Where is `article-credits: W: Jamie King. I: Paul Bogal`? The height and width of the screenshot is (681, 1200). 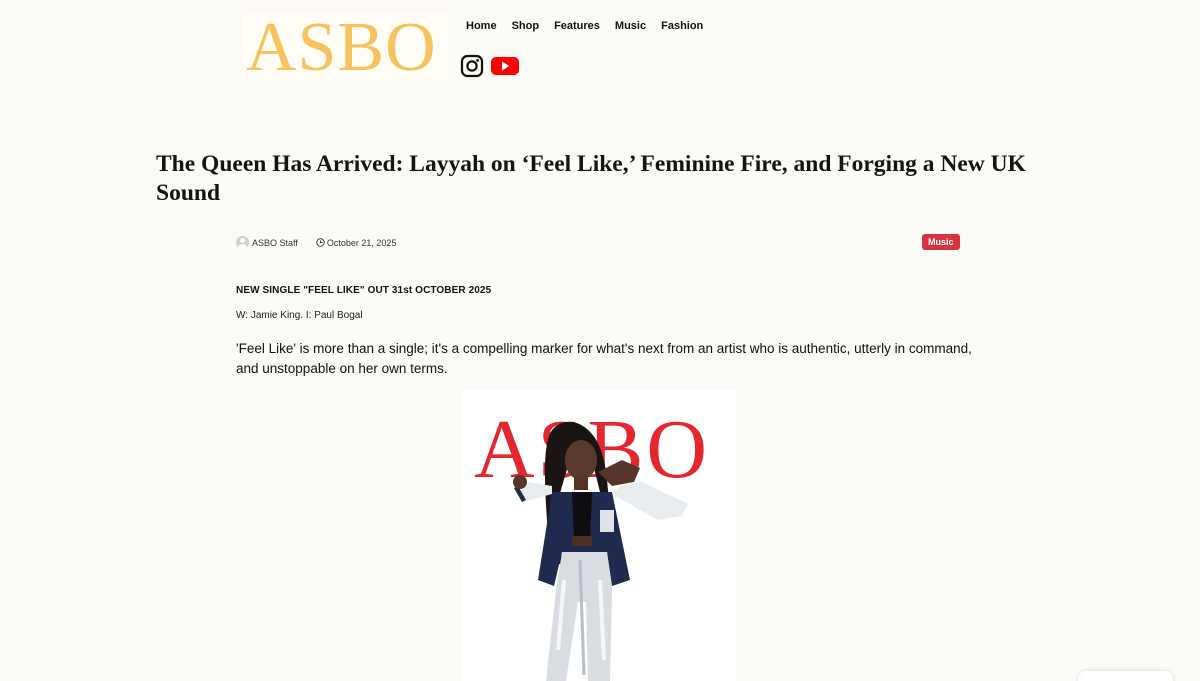 article-credits: W: Jamie King. I: Paul Bogal is located at coordinates (299, 315).